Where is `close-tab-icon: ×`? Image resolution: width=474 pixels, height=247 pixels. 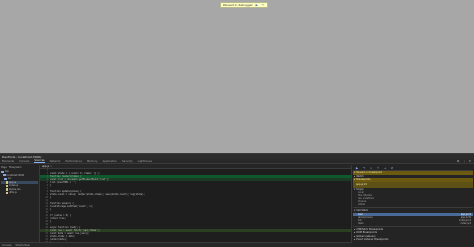
close-tab-icon: × is located at coordinates (51, 166).